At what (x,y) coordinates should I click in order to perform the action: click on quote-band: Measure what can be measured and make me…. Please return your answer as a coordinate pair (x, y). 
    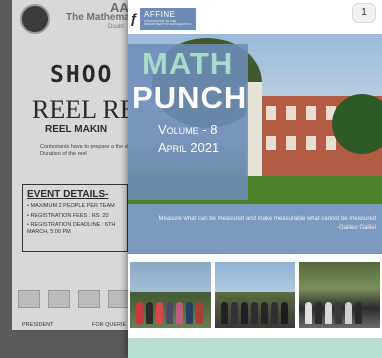
    Looking at the image, I should click on (255, 229).